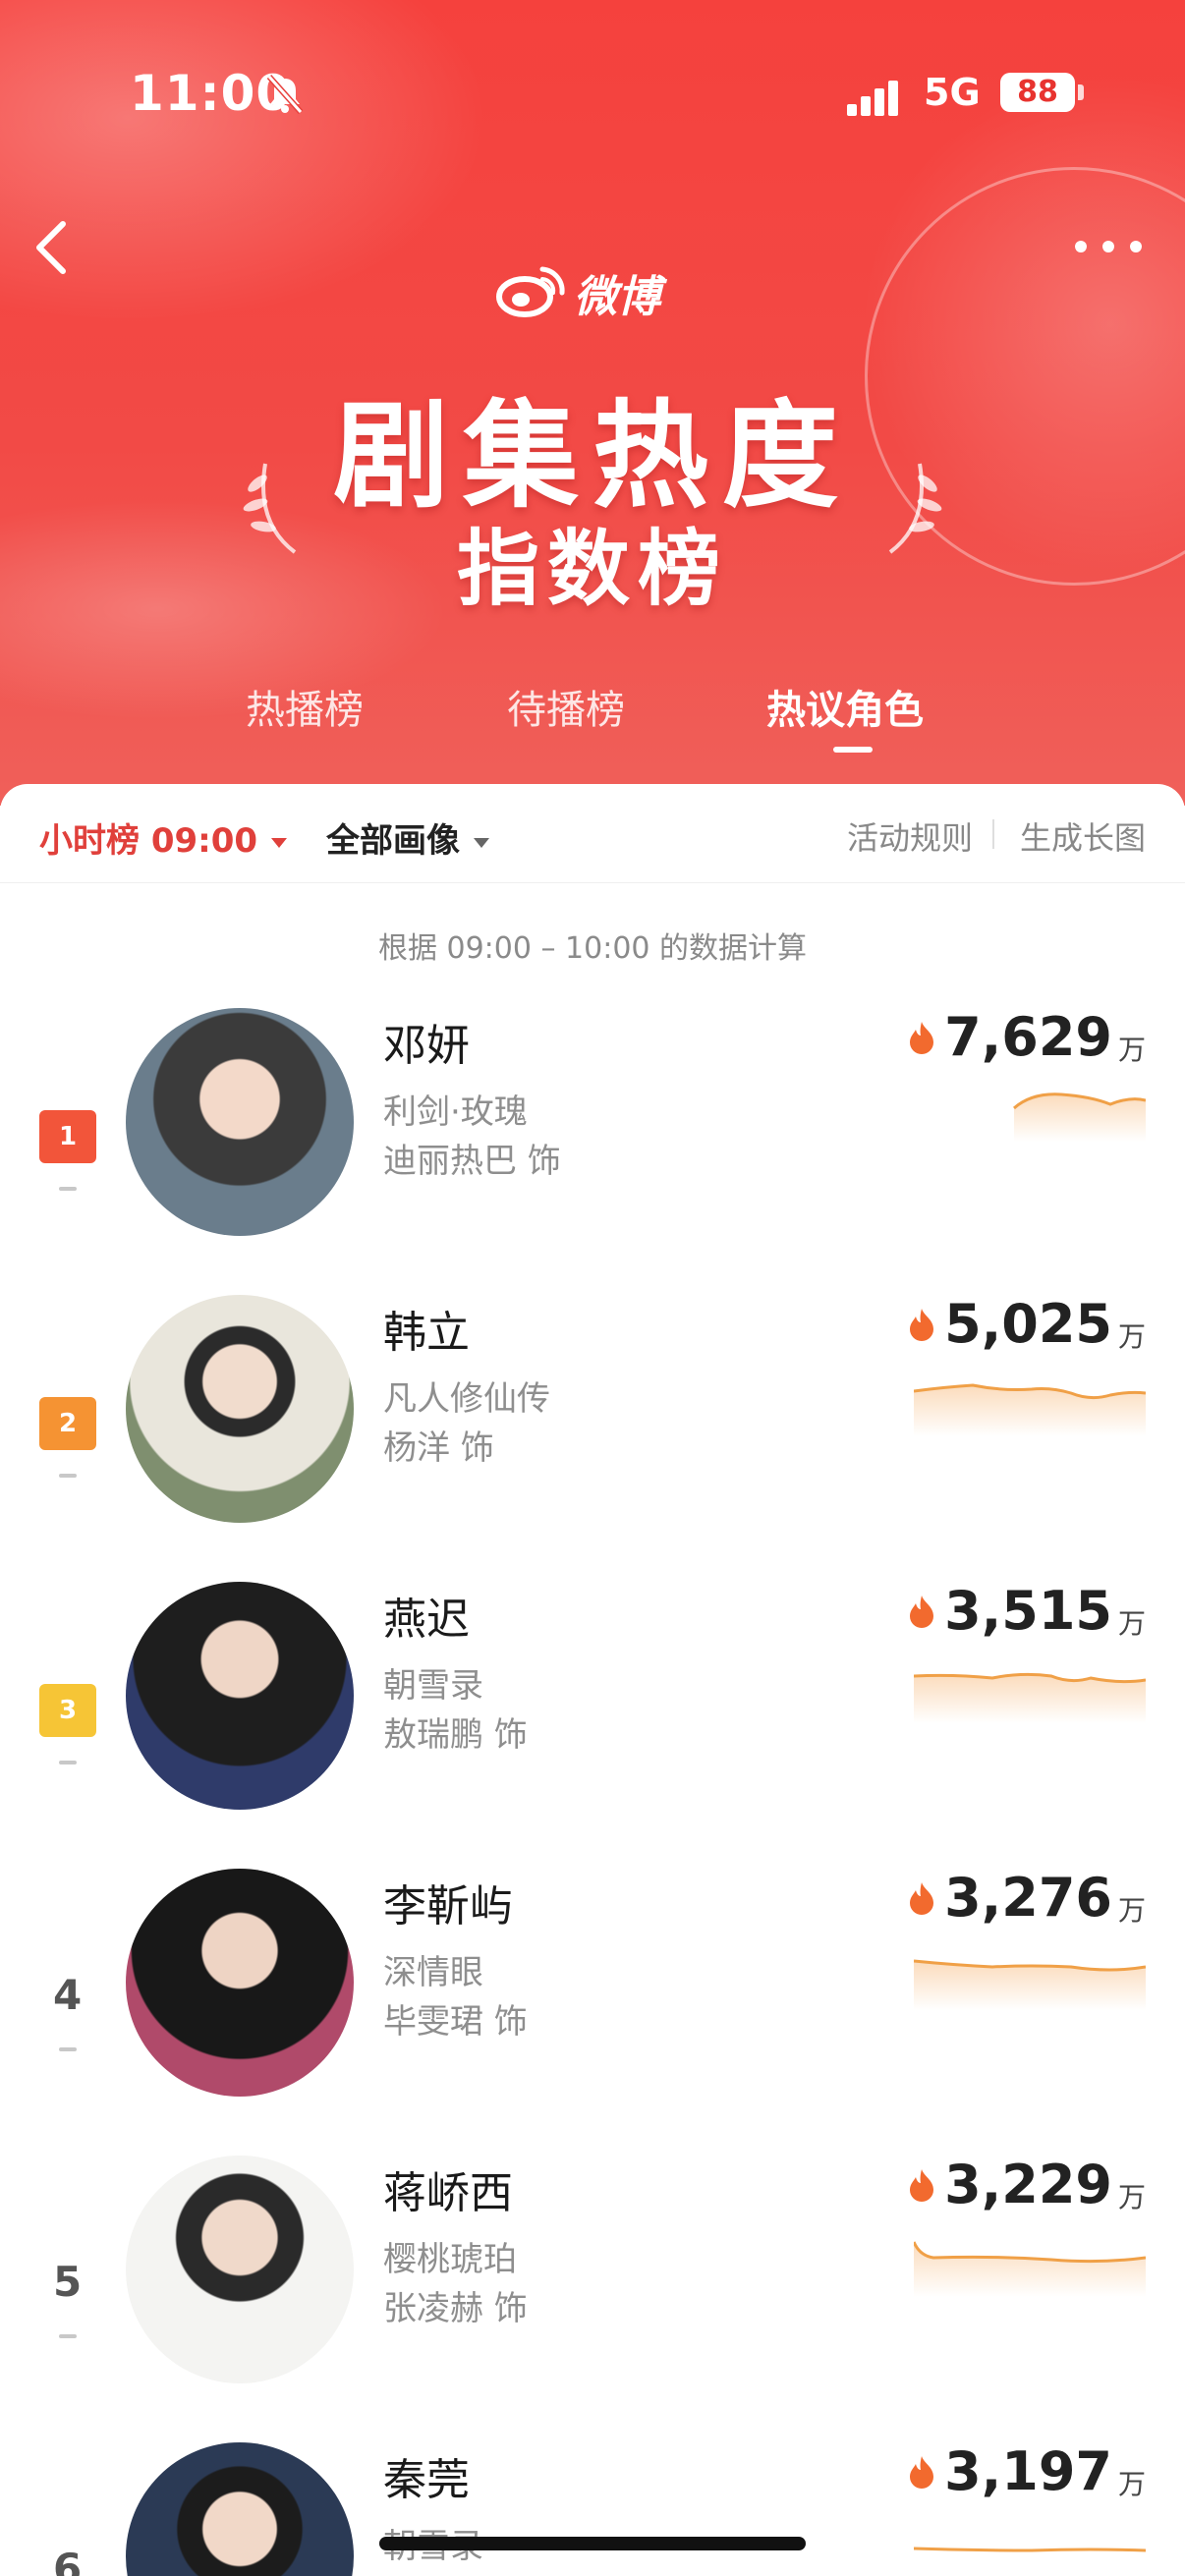 Image resolution: width=1185 pixels, height=2576 pixels. What do you see at coordinates (456, 2308) in the screenshot?
I see `actor-name: 张凌赫 饰` at bounding box center [456, 2308].